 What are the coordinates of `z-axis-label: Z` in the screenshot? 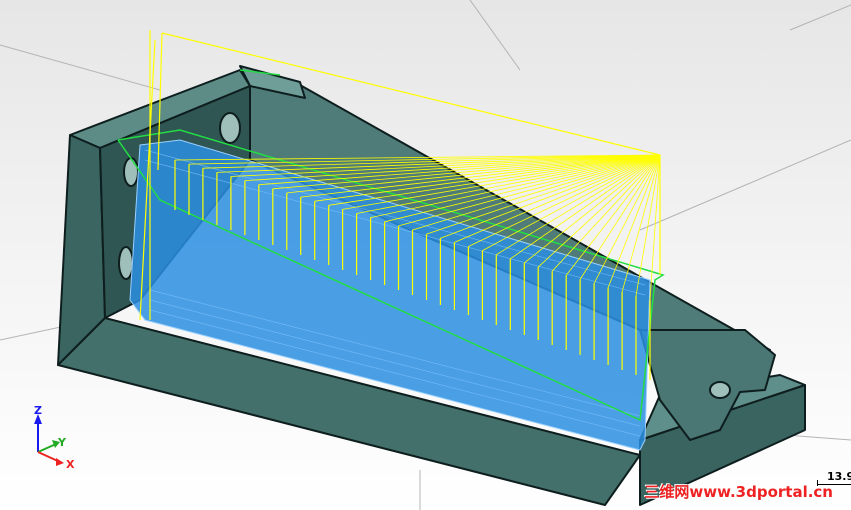 It's located at (38, 410).